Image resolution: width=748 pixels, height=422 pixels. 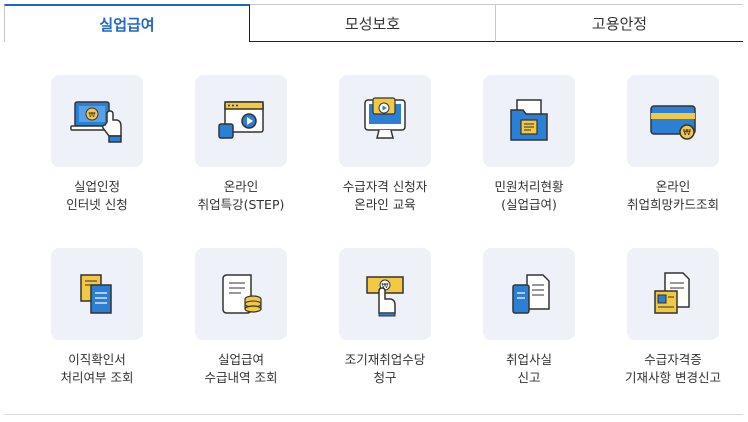 I want to click on tab-maternity-protection: 모성보호, so click(x=373, y=23).